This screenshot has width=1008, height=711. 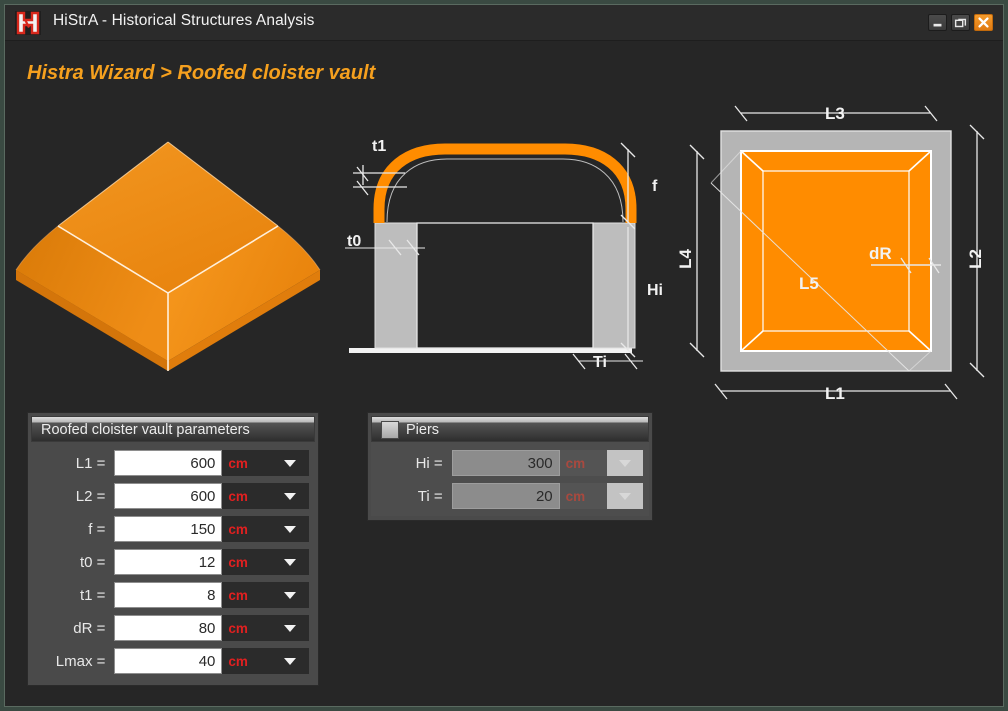 What do you see at coordinates (247, 463) in the screenshot?
I see `parameter-unit-l1: cm` at bounding box center [247, 463].